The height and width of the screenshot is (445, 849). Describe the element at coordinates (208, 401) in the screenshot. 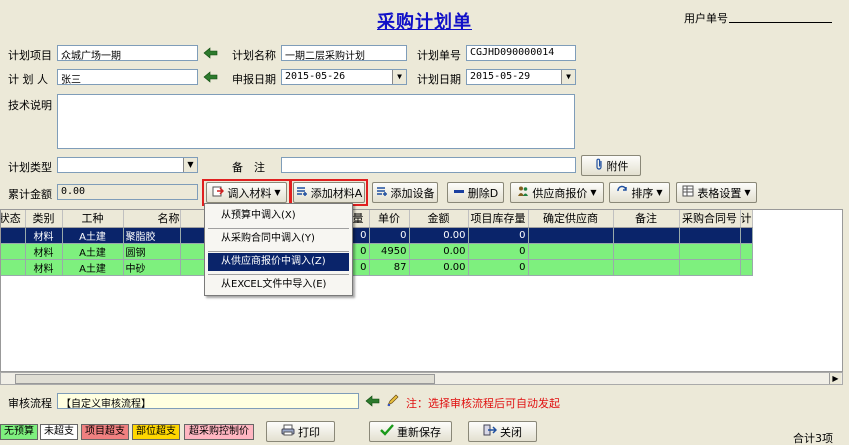

I see `flow-field: 【自定义审核流程】` at that location.